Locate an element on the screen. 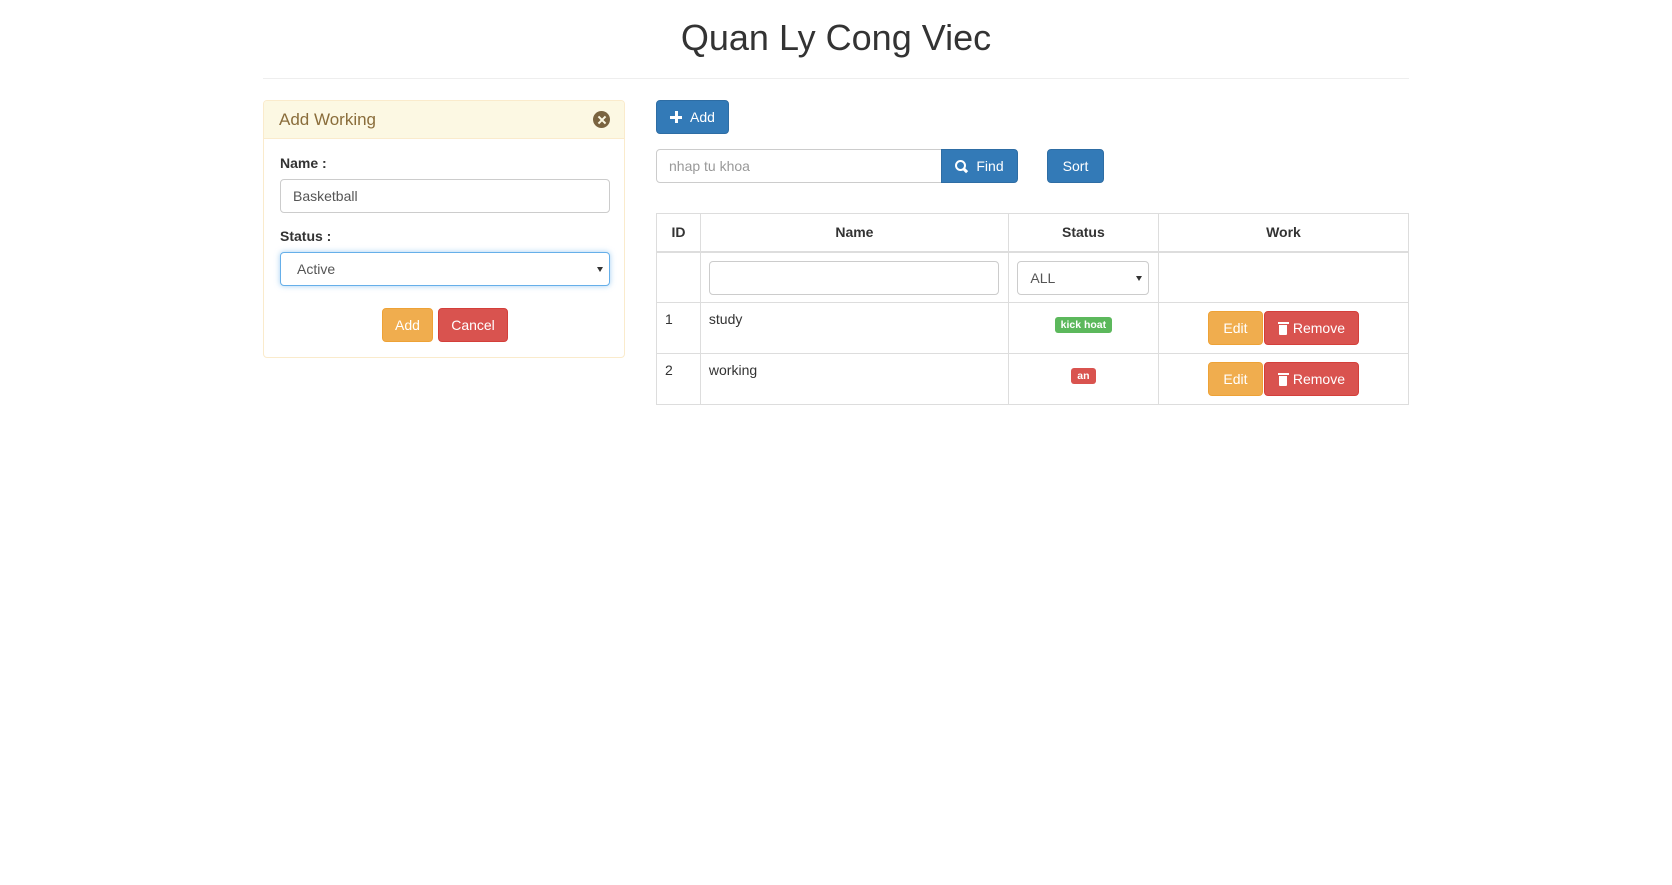 Image resolution: width=1672 pixels, height=885 pixels. panel-heading: Add Working is located at coordinates (444, 120).